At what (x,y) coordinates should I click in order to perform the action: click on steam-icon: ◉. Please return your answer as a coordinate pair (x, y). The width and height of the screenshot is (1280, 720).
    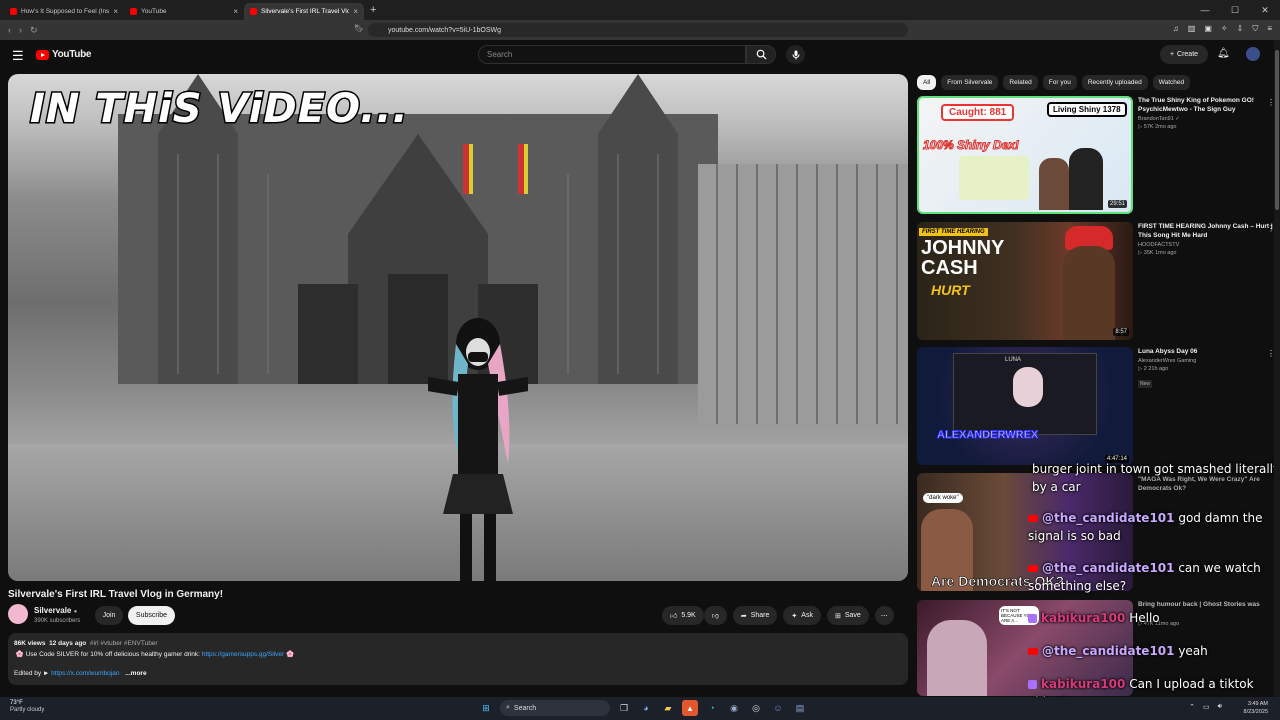
    Looking at the image, I should click on (734, 708).